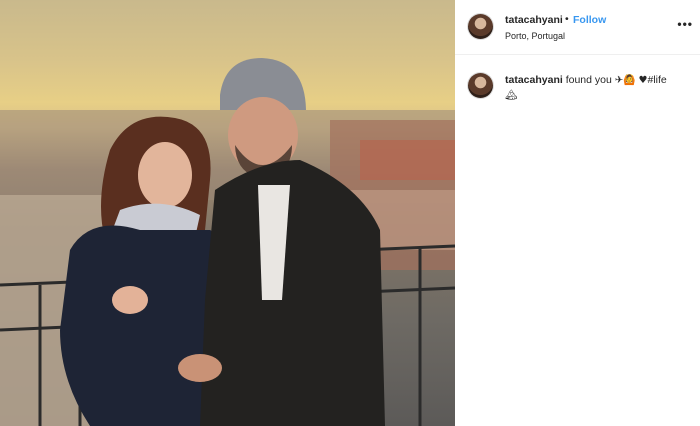 The image size is (700, 426). Describe the element at coordinates (511, 95) in the screenshot. I see `mountain-emoji-icon: 🏔` at that location.